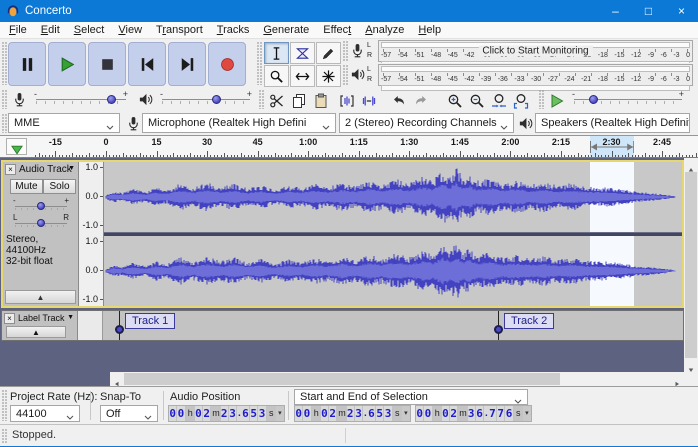  I want to click on mute-button: Mute, so click(26, 186).